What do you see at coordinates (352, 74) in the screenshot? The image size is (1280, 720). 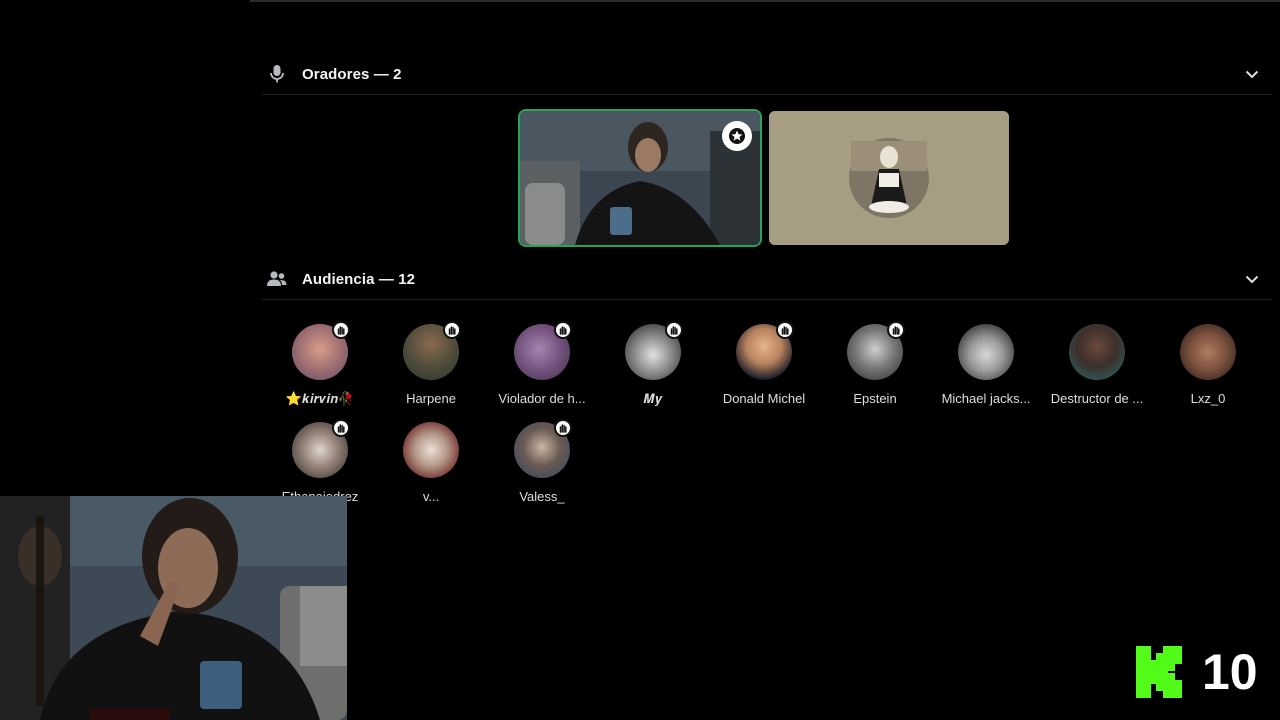 I see `speakers-title: Oradores — 2` at bounding box center [352, 74].